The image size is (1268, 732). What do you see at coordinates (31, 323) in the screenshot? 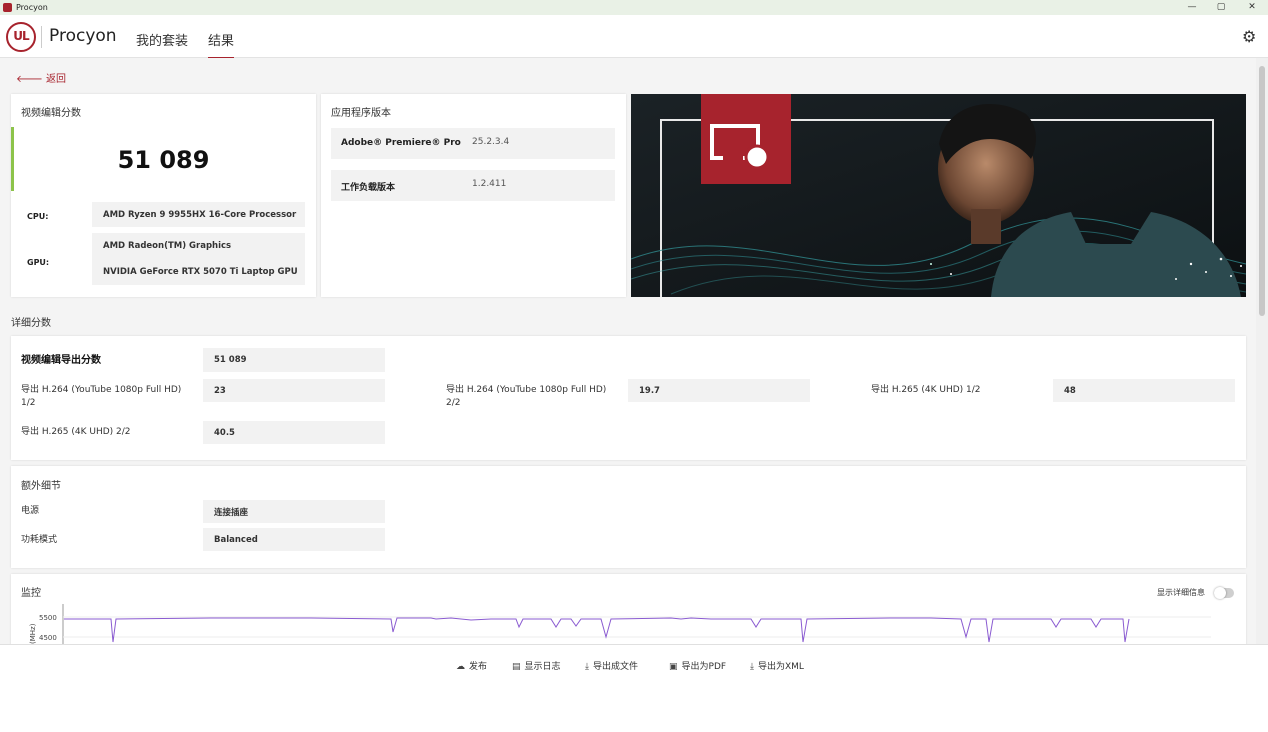
I see `details-heading: 详细分数` at bounding box center [31, 323].